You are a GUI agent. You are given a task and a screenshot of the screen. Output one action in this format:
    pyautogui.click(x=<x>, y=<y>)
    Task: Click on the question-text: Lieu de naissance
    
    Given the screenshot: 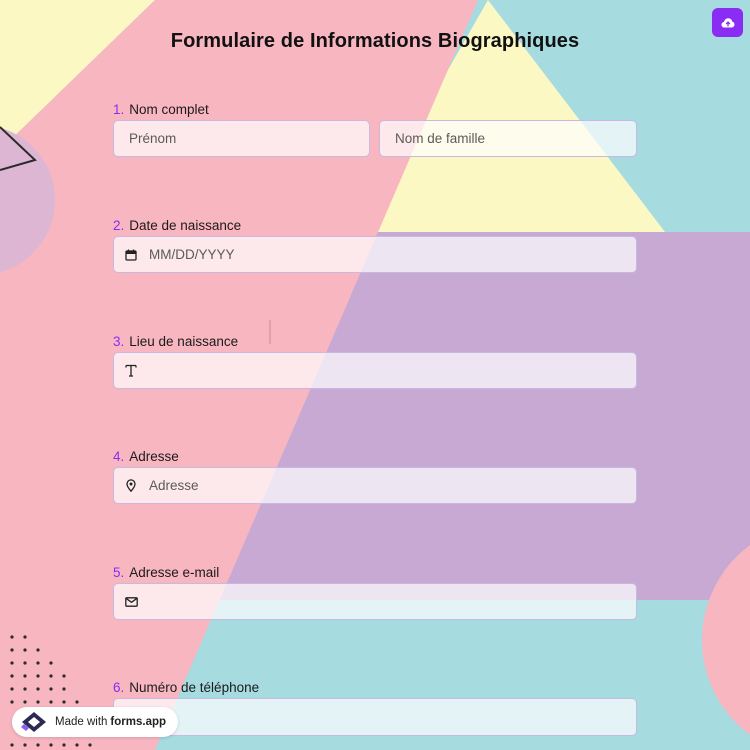 What is the action you would take?
    pyautogui.click(x=184, y=341)
    